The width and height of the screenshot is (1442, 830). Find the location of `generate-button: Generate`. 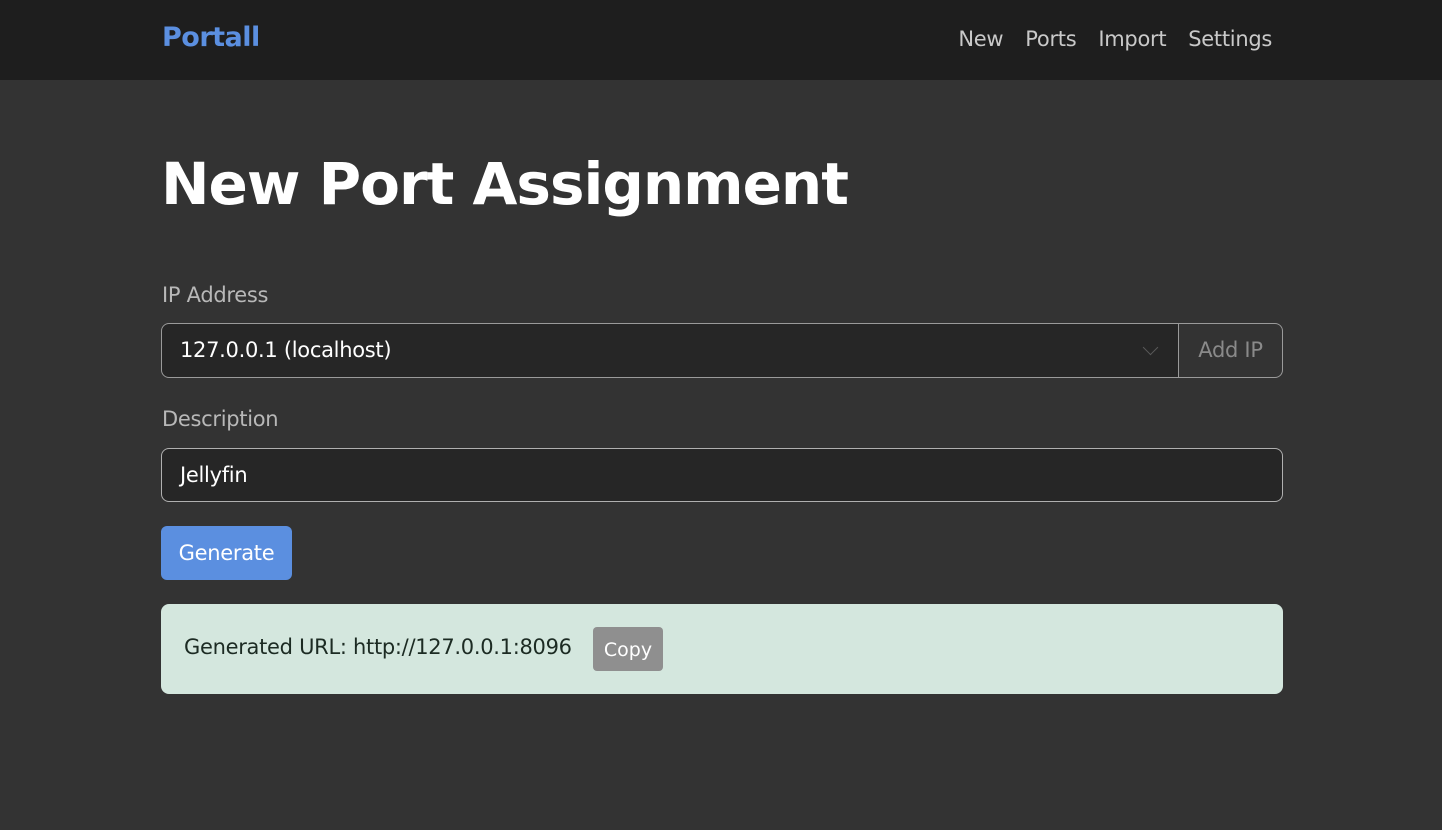

generate-button: Generate is located at coordinates (226, 553).